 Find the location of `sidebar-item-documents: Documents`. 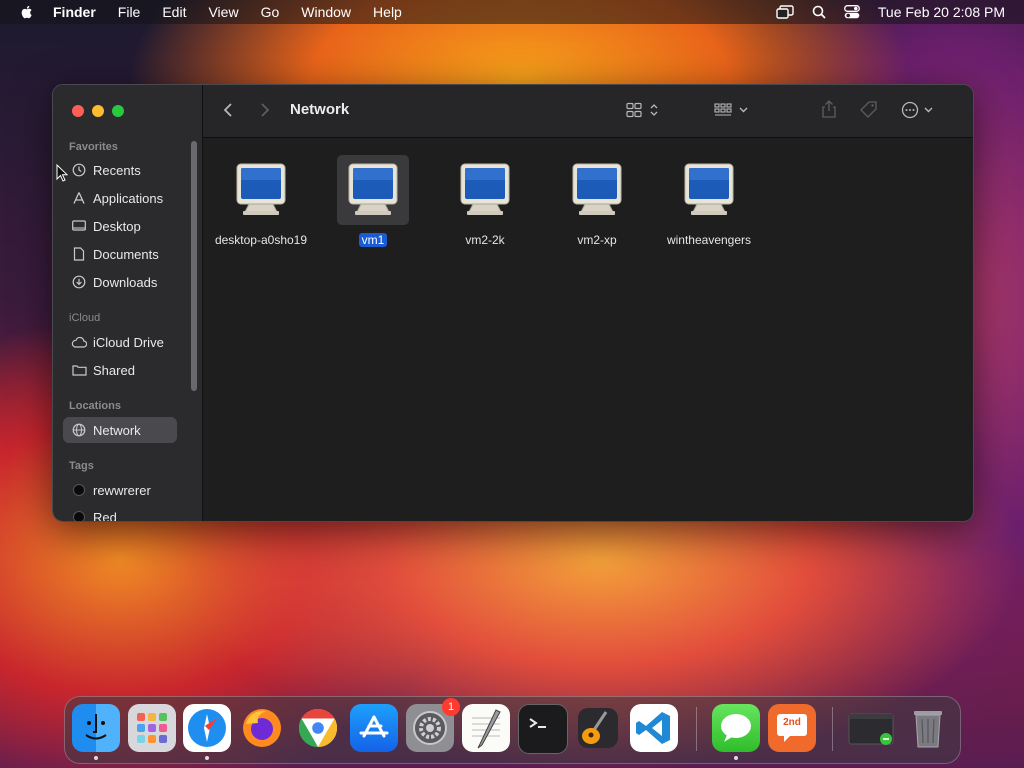

sidebar-item-documents: Documents is located at coordinates (120, 254).